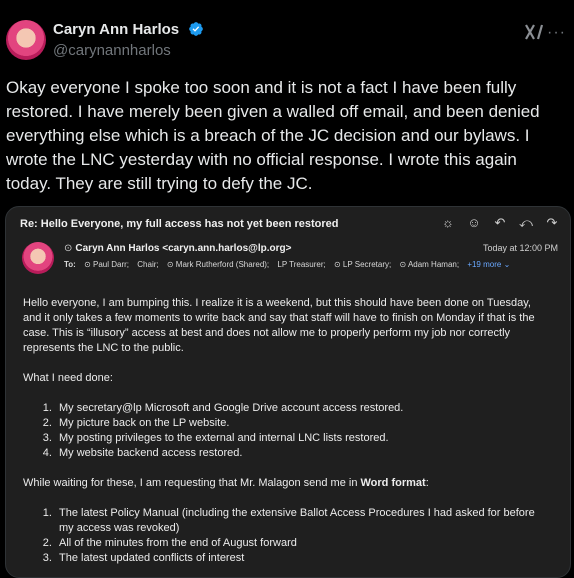 This screenshot has width=574, height=578. What do you see at coordinates (433, 264) in the screenshot?
I see `recipient: Adam Haman;` at bounding box center [433, 264].